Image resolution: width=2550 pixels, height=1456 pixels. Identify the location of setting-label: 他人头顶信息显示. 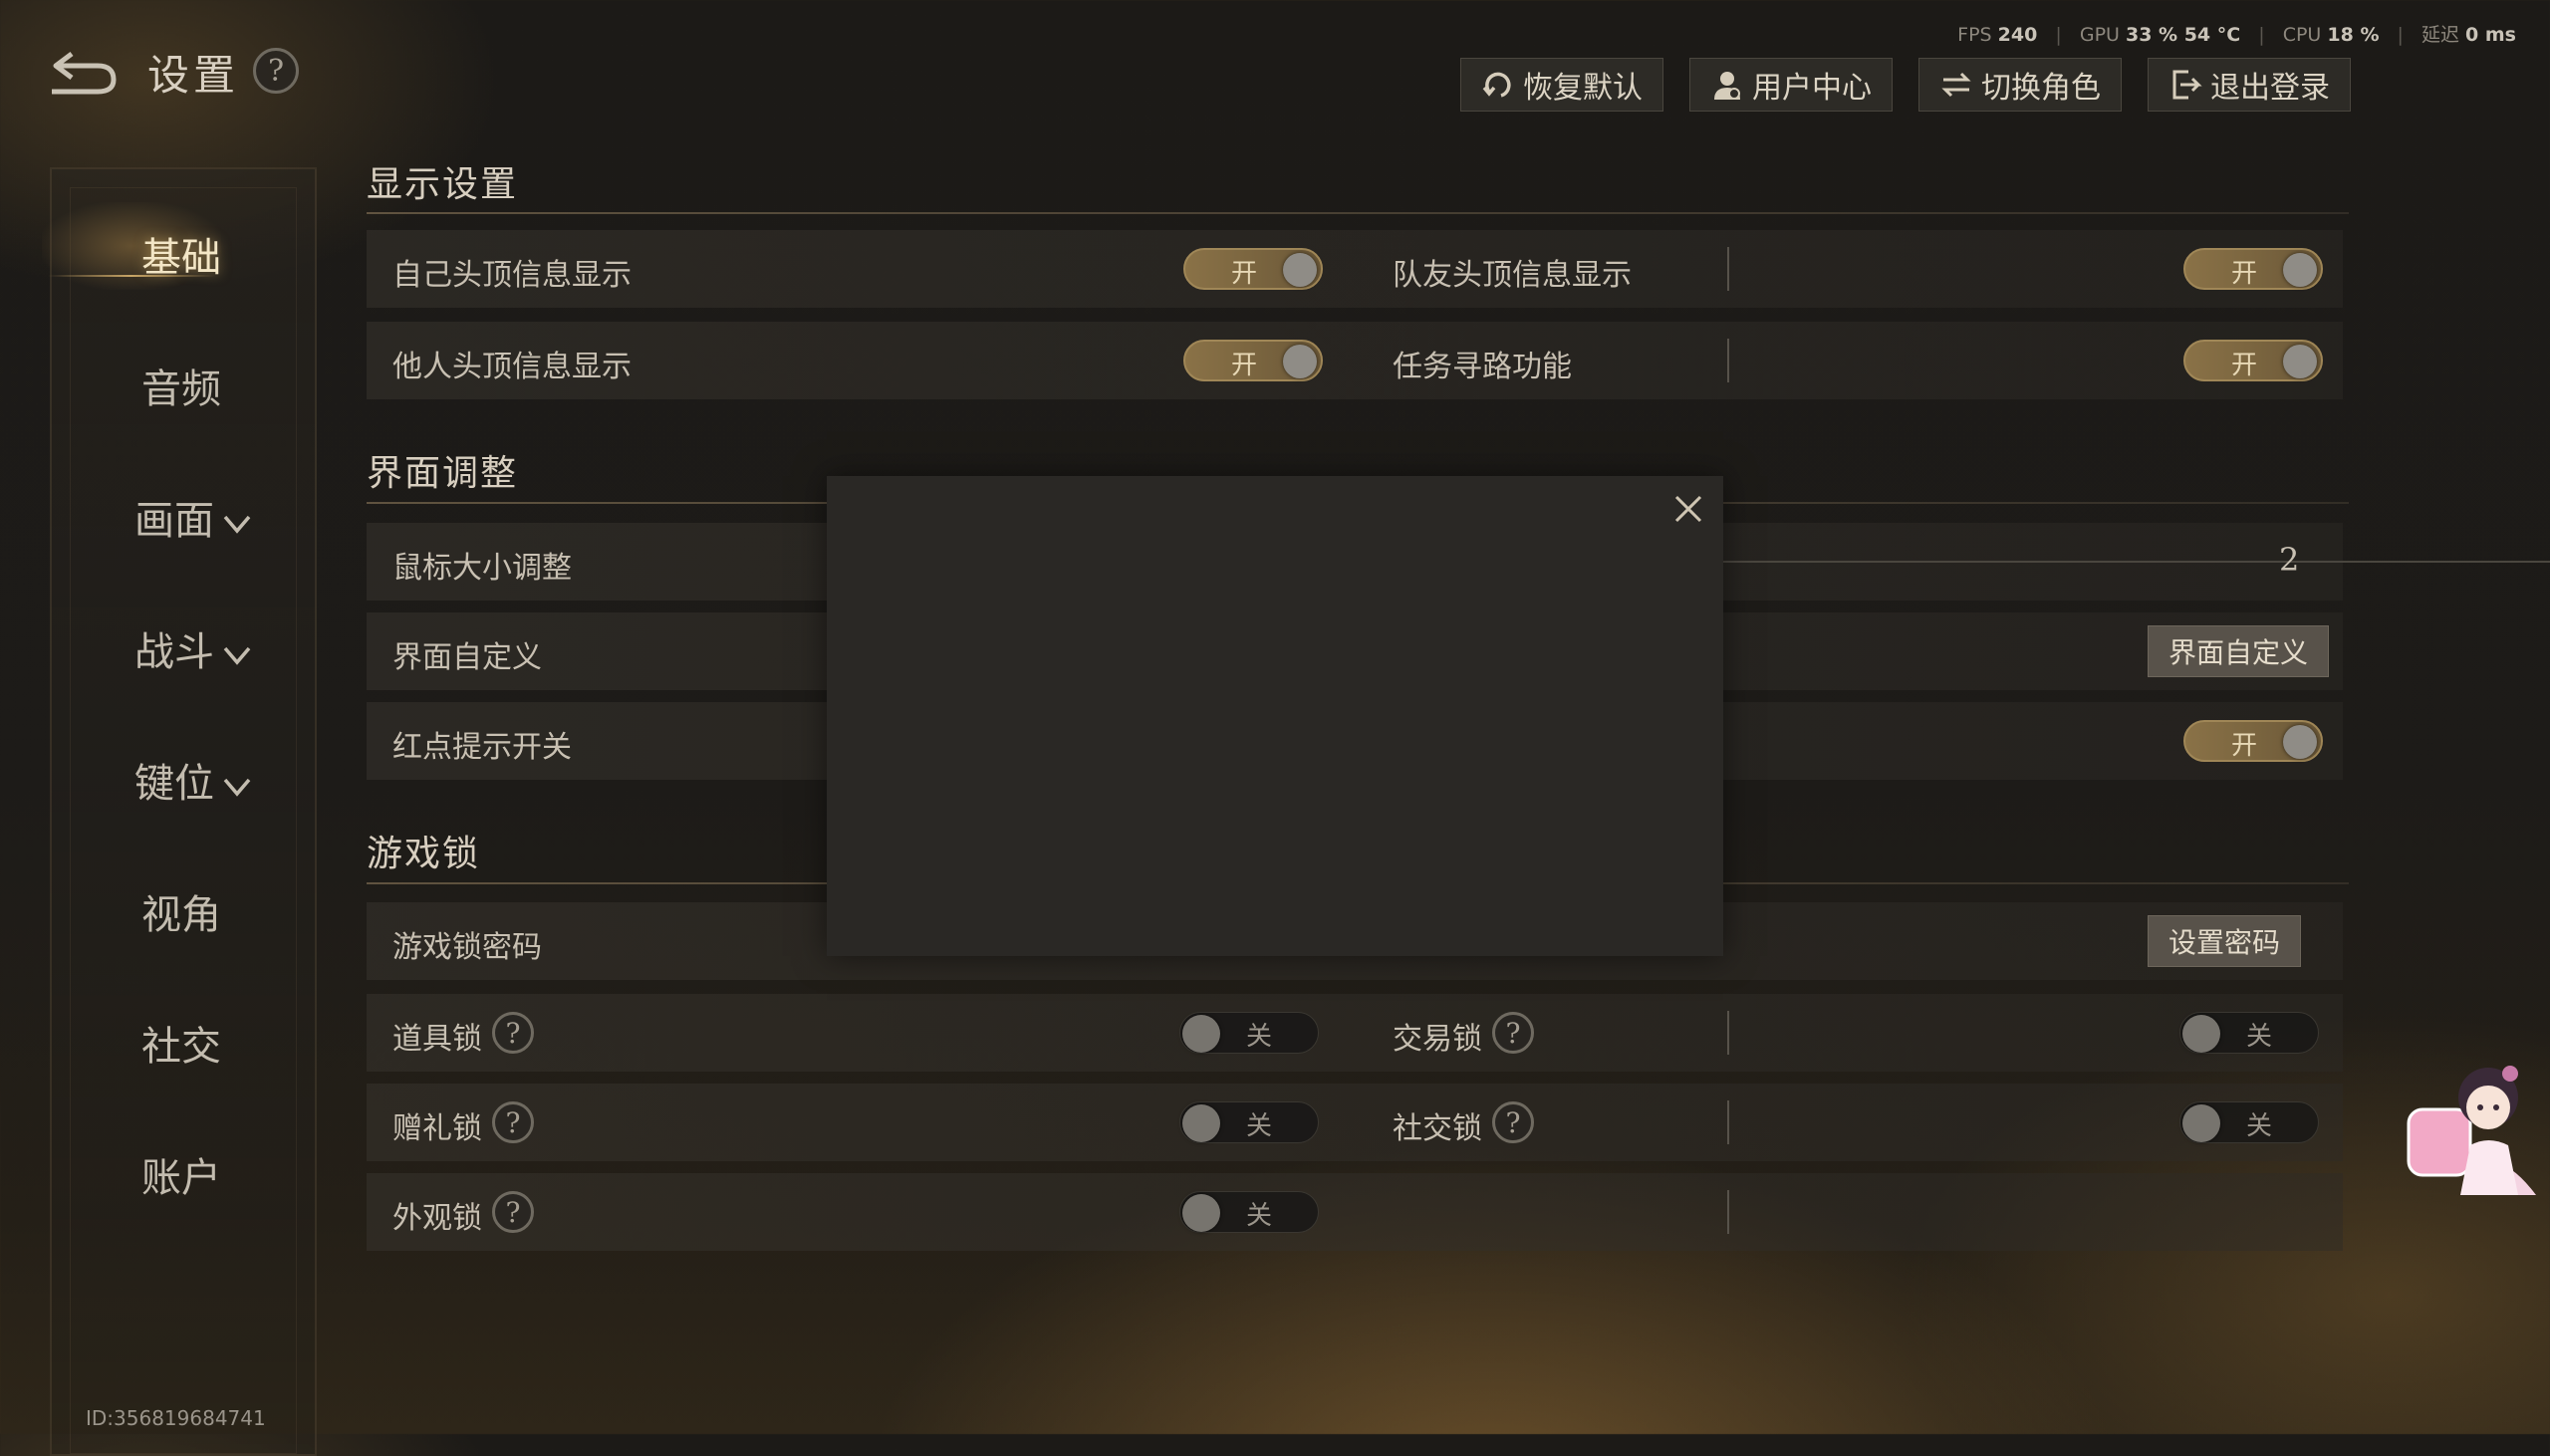
(512, 367).